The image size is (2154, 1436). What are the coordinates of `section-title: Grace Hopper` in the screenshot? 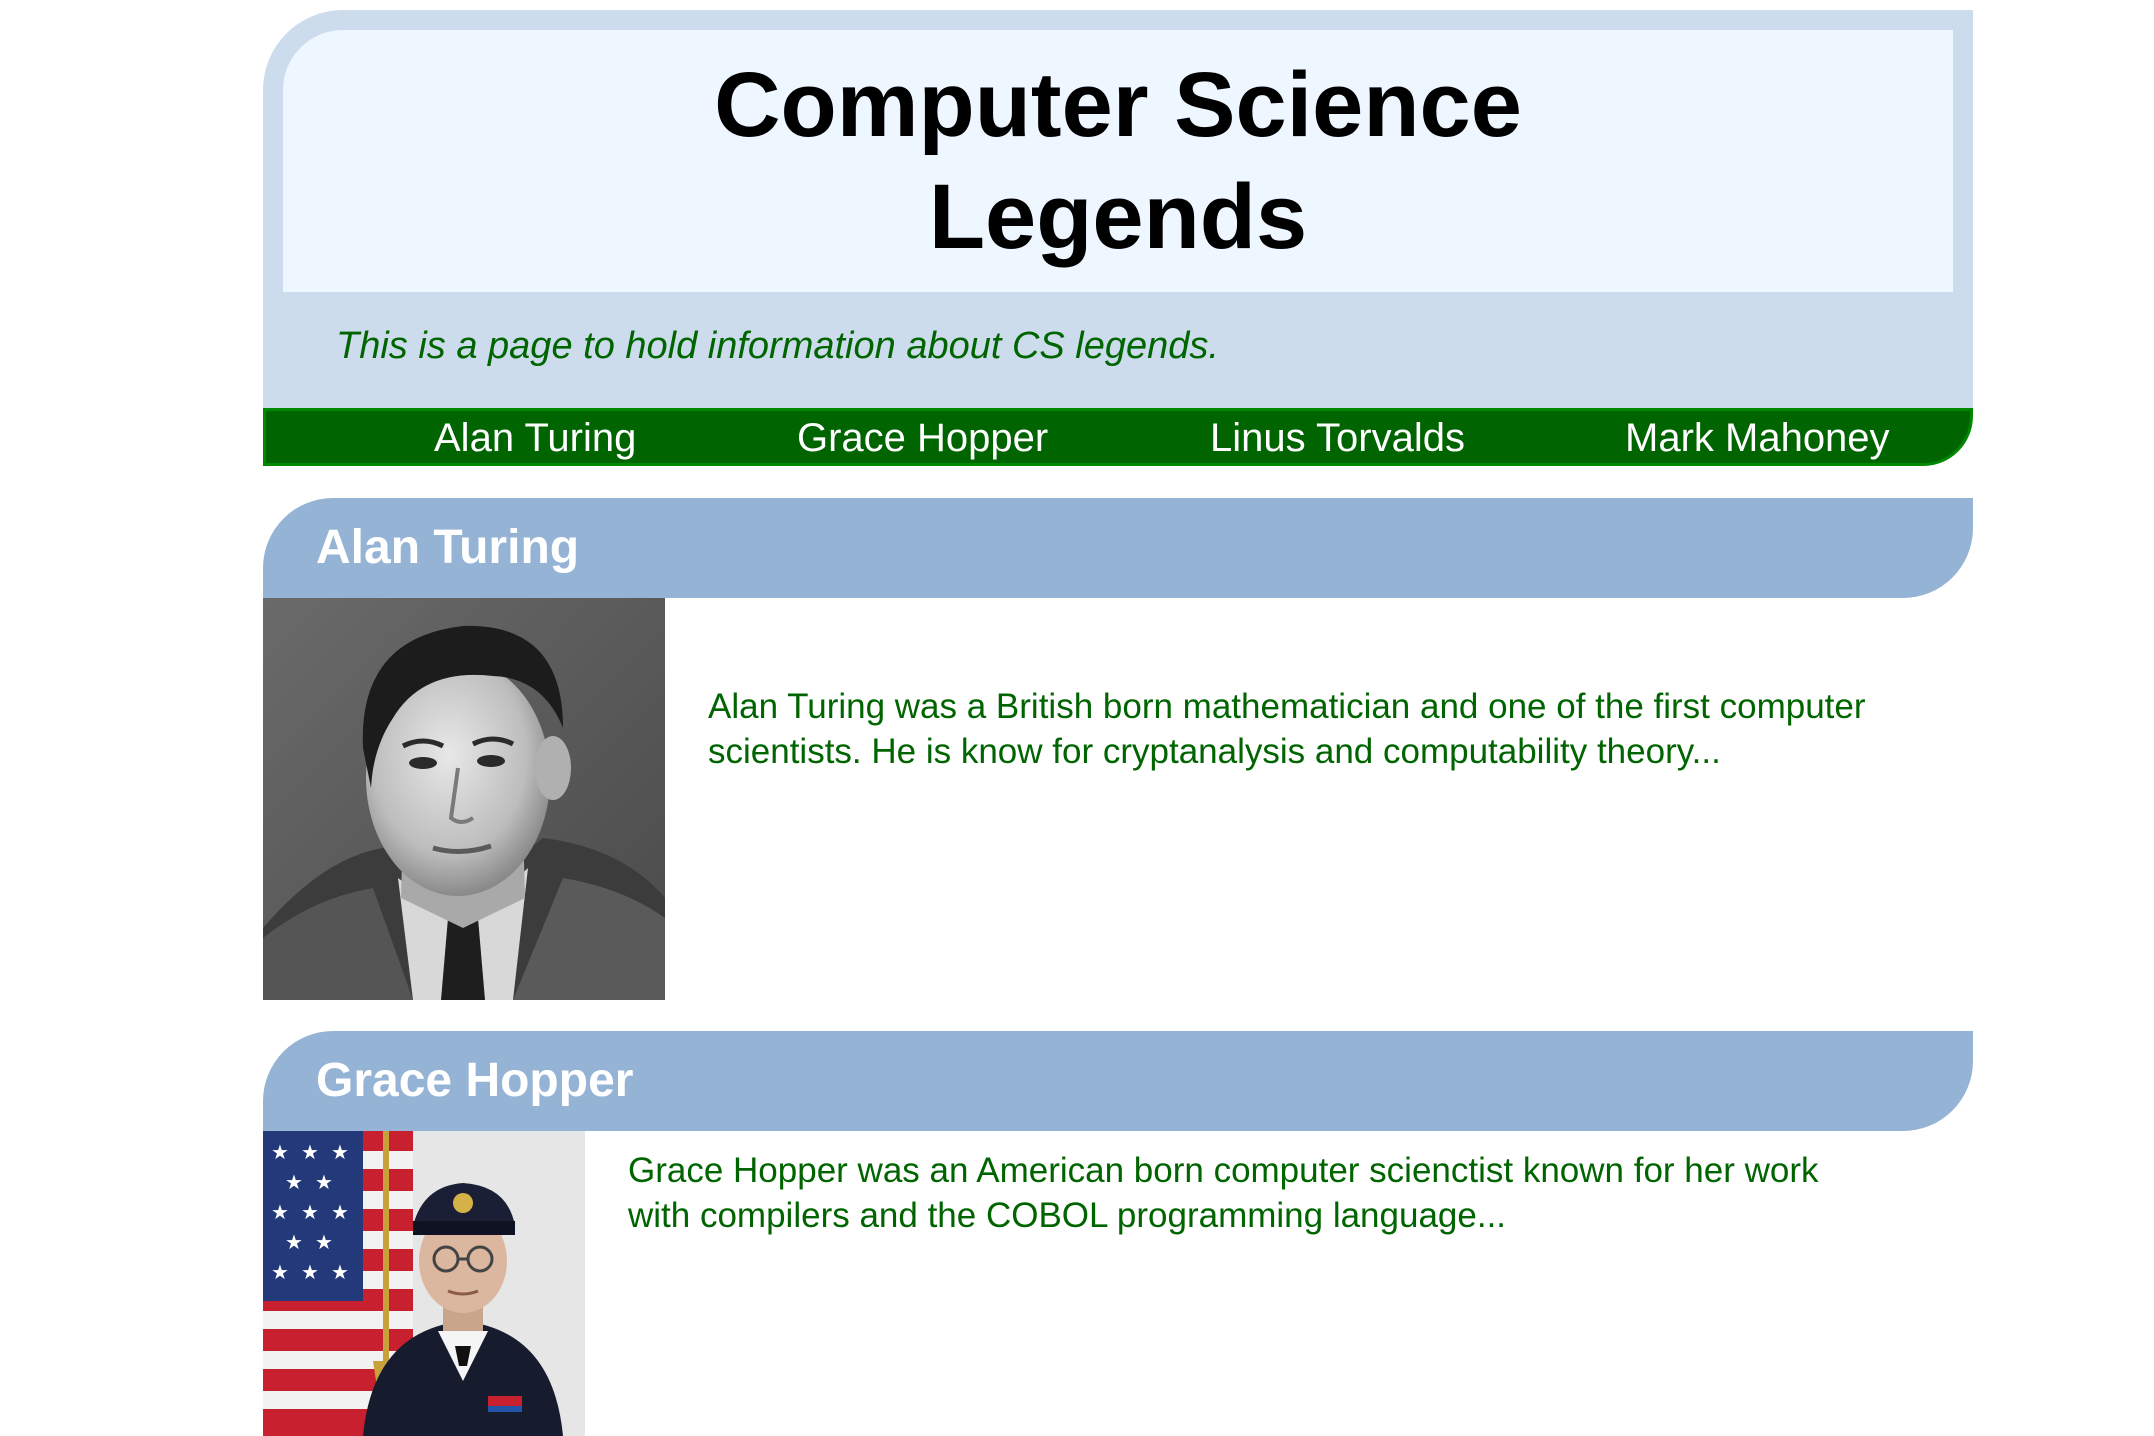 It's located at (475, 1080).